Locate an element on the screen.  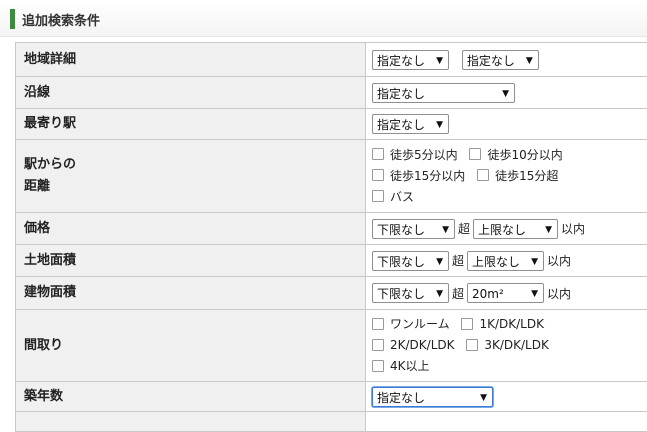
line-select: 指定なし ▼ is located at coordinates (443, 93).